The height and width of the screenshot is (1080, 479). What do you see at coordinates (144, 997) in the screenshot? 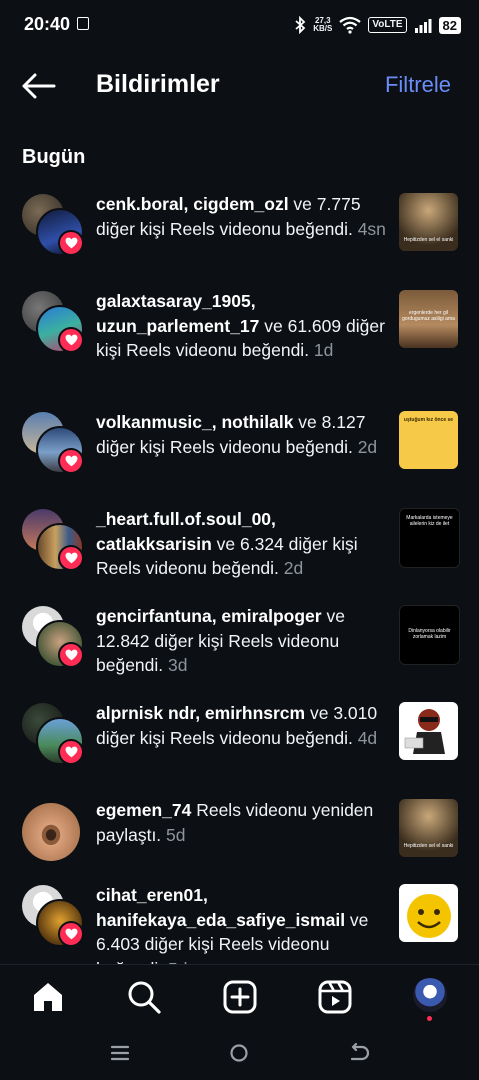
I see `search-icon` at bounding box center [144, 997].